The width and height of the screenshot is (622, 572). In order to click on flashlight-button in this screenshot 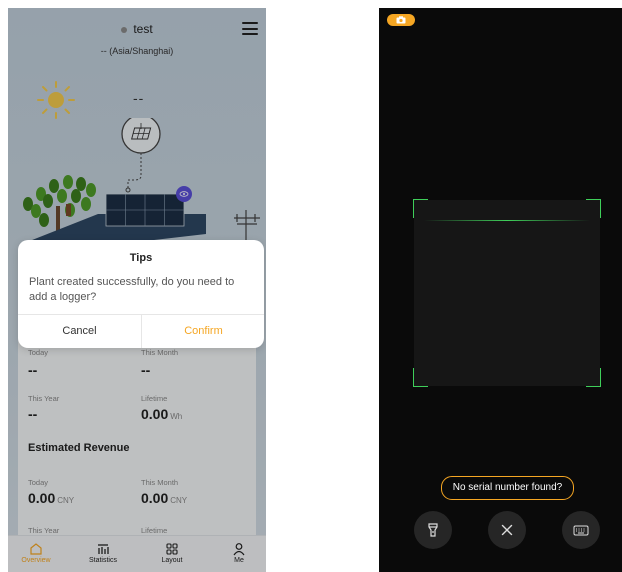, I will do `click(433, 530)`.